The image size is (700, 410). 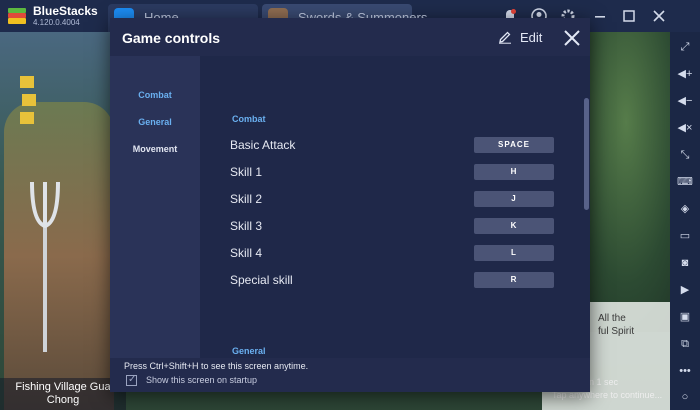 What do you see at coordinates (514, 199) in the screenshot?
I see `key-chip-skill-2: J` at bounding box center [514, 199].